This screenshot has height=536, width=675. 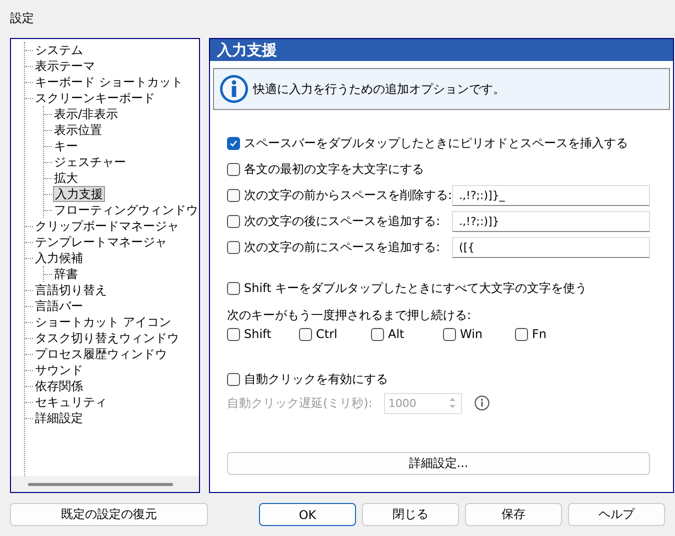 I want to click on tree-item: 拡大, so click(x=66, y=178).